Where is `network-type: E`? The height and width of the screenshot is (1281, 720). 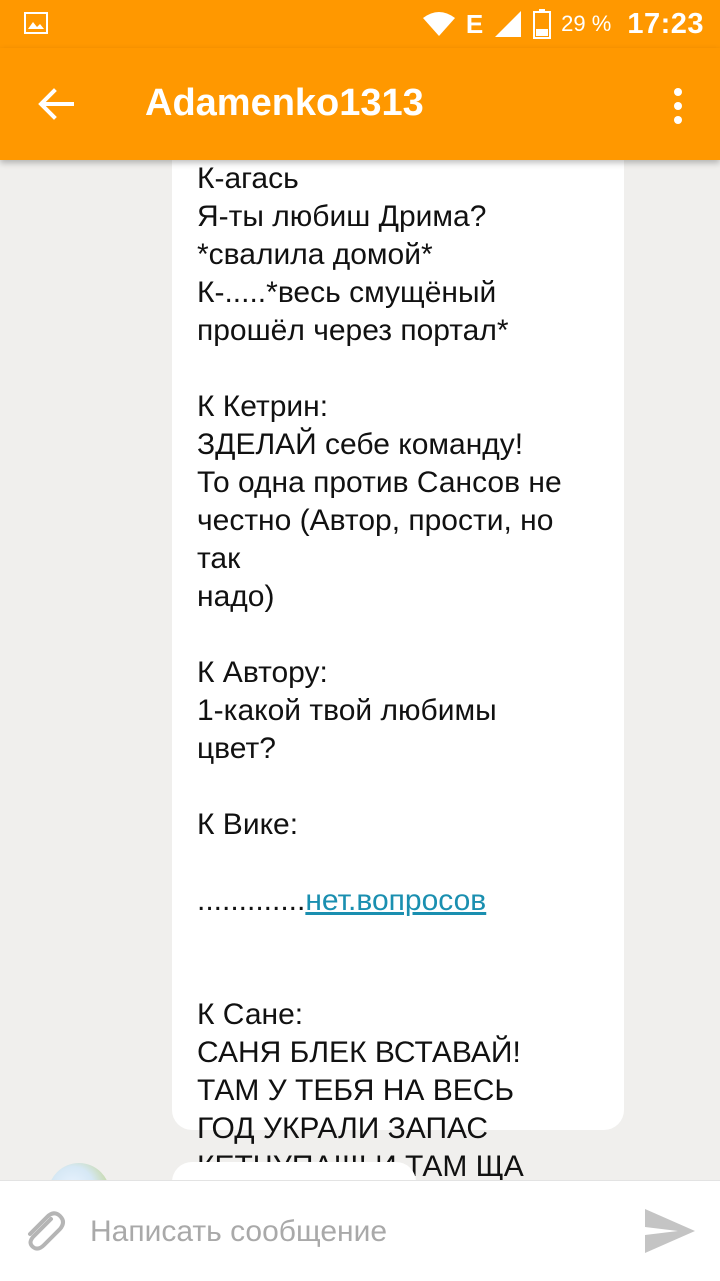 network-type: E is located at coordinates (474, 23).